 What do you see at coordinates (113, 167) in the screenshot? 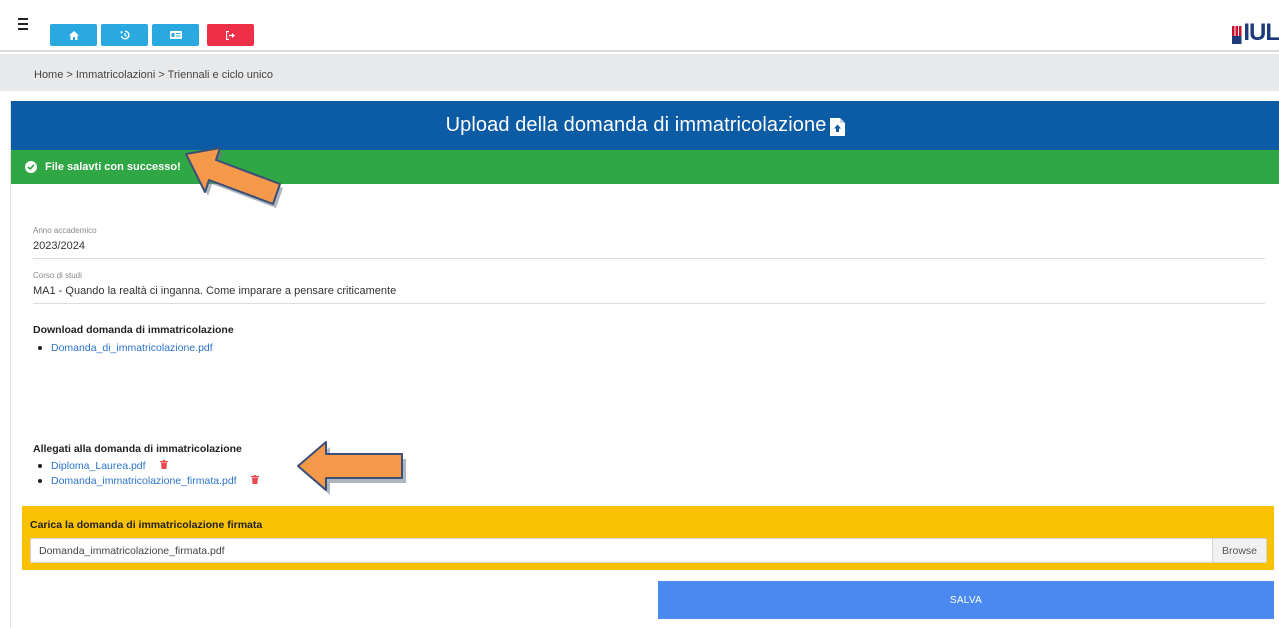
I see `alert-message: File salavti con successo!` at bounding box center [113, 167].